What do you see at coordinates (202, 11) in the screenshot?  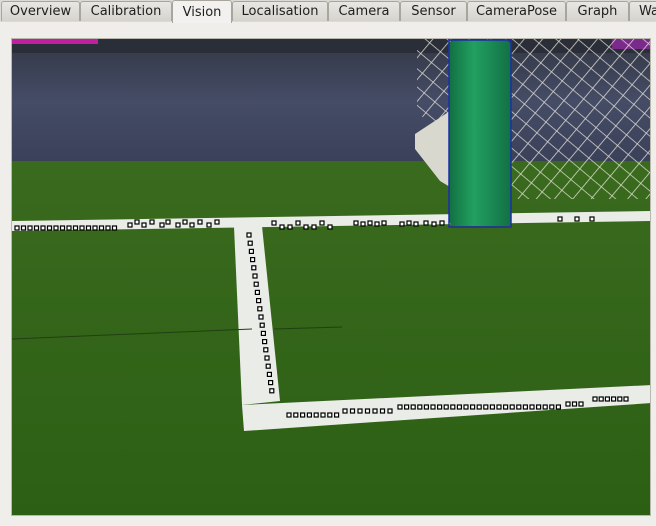 I see `tab-vision: Vision` at bounding box center [202, 11].